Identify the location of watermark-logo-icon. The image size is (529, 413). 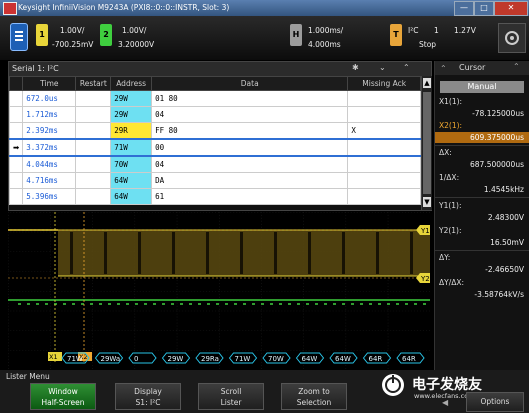
(393, 385).